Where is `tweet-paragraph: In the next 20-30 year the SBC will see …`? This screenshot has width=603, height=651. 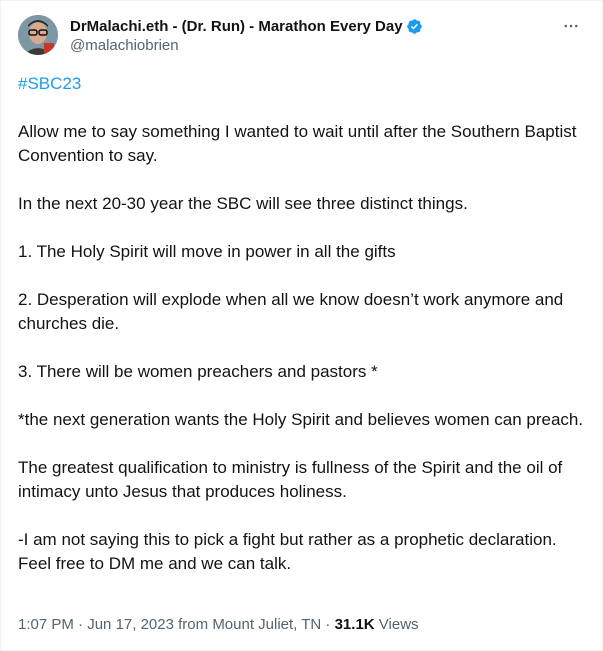
tweet-paragraph: In the next 20-30 year the SBC will see … is located at coordinates (243, 203).